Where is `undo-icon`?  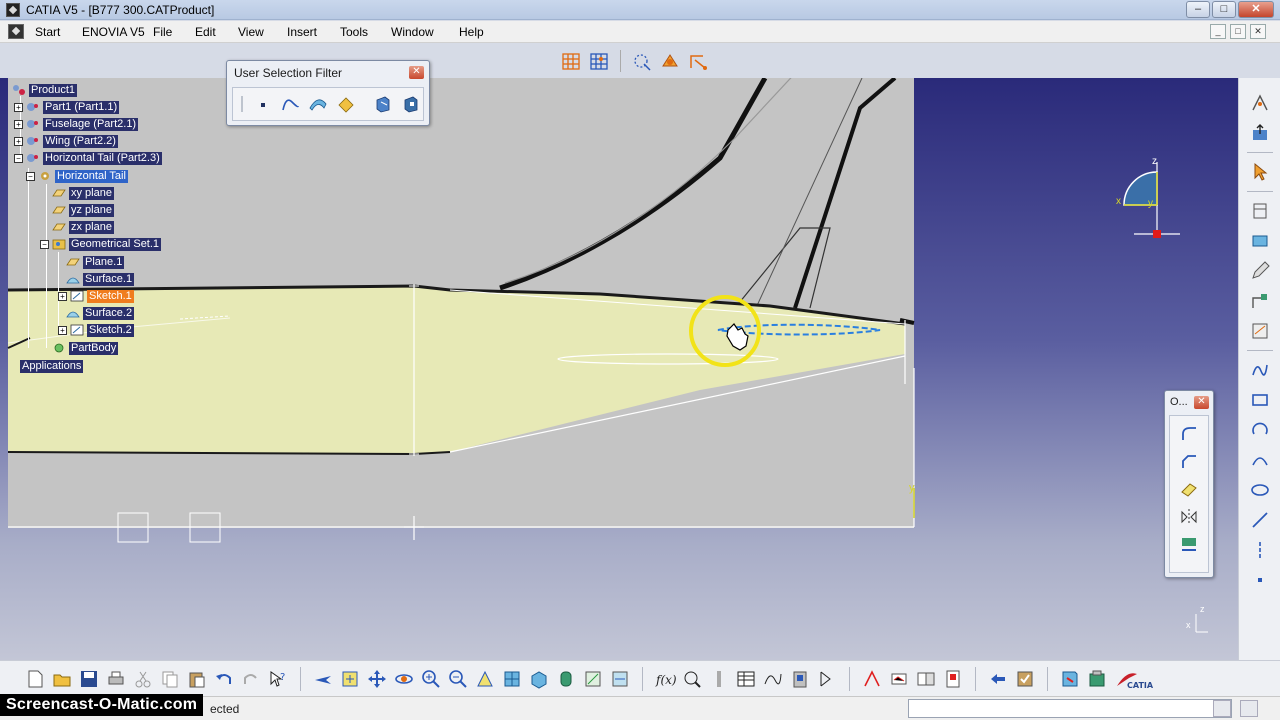
undo-icon is located at coordinates (224, 679).